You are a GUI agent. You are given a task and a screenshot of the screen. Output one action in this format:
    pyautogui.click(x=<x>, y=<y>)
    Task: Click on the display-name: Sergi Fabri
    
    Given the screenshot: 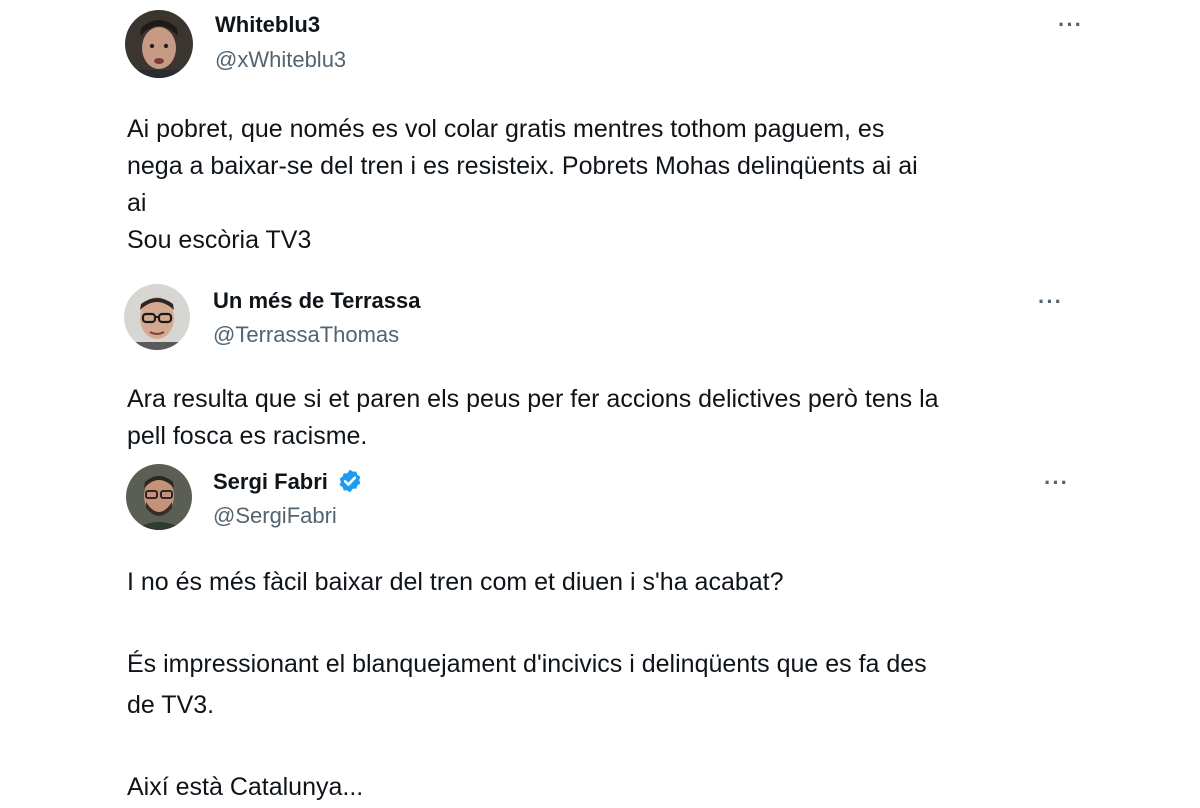 What is the action you would take?
    pyautogui.click(x=270, y=481)
    